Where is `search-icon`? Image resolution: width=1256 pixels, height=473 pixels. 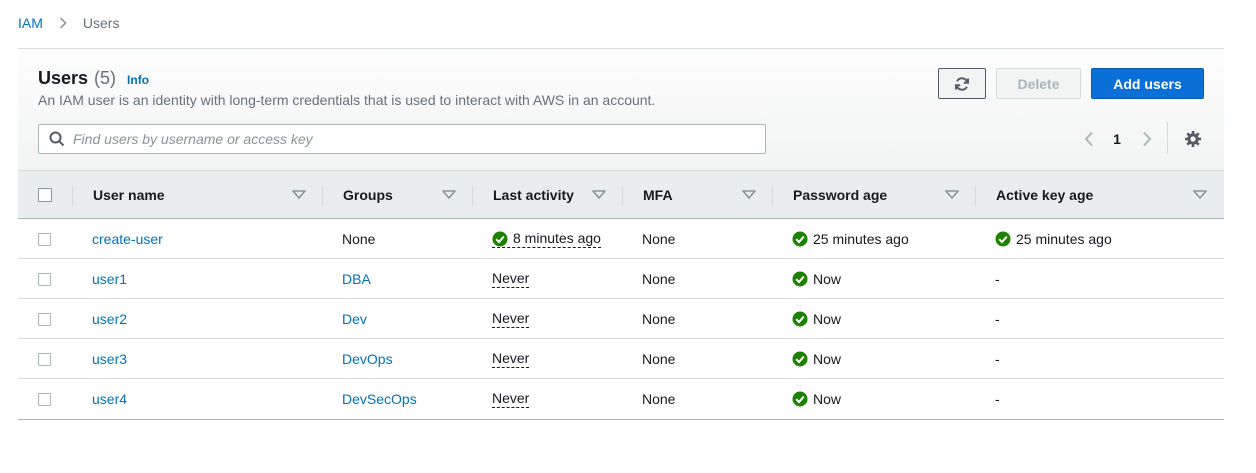
search-icon is located at coordinates (57, 139).